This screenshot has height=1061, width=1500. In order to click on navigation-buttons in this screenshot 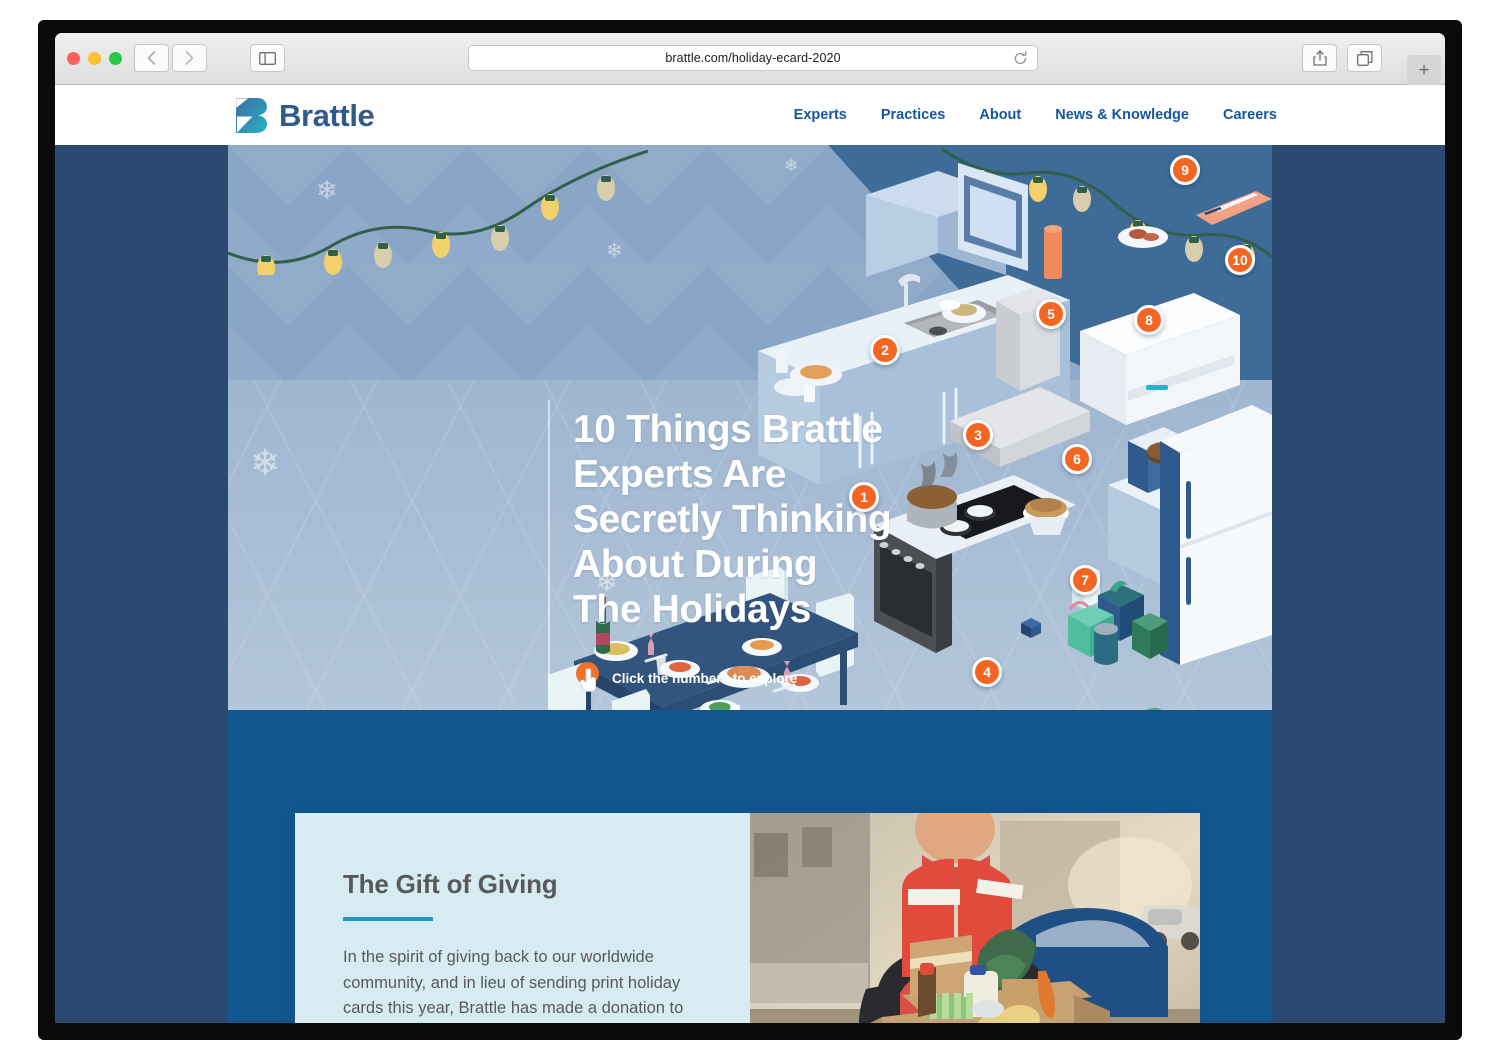, I will do `click(170, 58)`.